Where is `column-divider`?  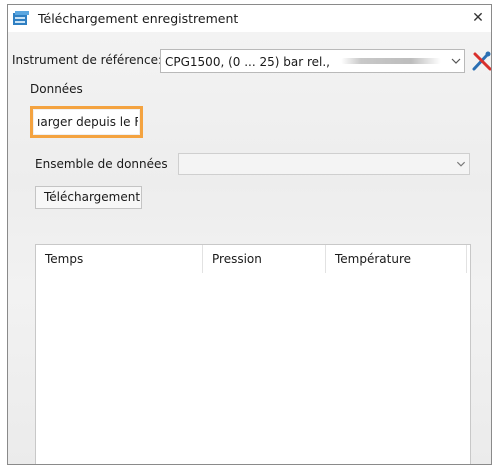 column-divider is located at coordinates (466, 259).